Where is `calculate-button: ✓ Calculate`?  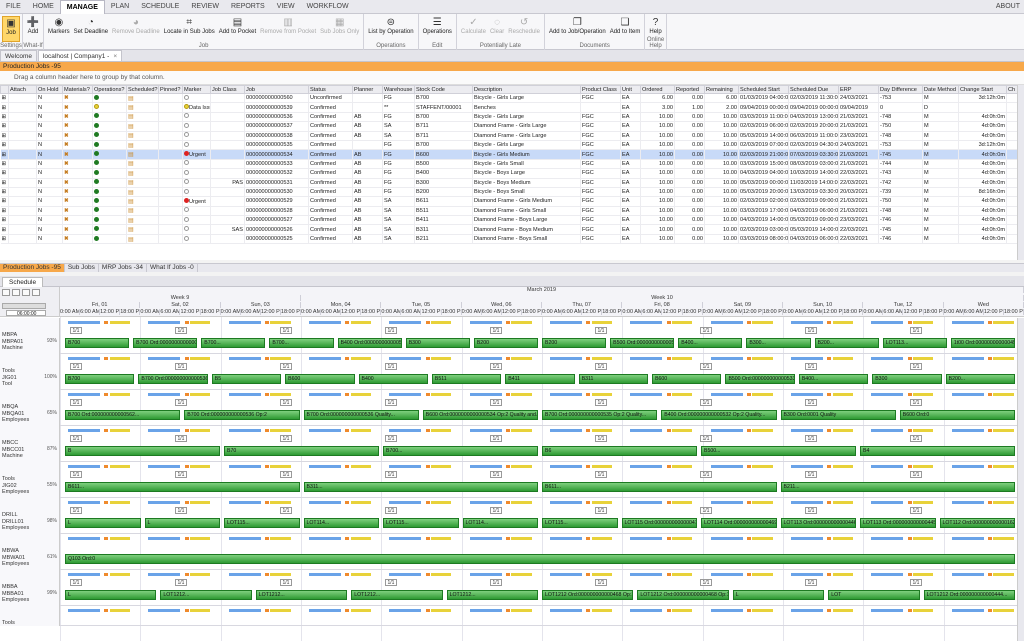
calculate-button: ✓ Calculate is located at coordinates (473, 29).